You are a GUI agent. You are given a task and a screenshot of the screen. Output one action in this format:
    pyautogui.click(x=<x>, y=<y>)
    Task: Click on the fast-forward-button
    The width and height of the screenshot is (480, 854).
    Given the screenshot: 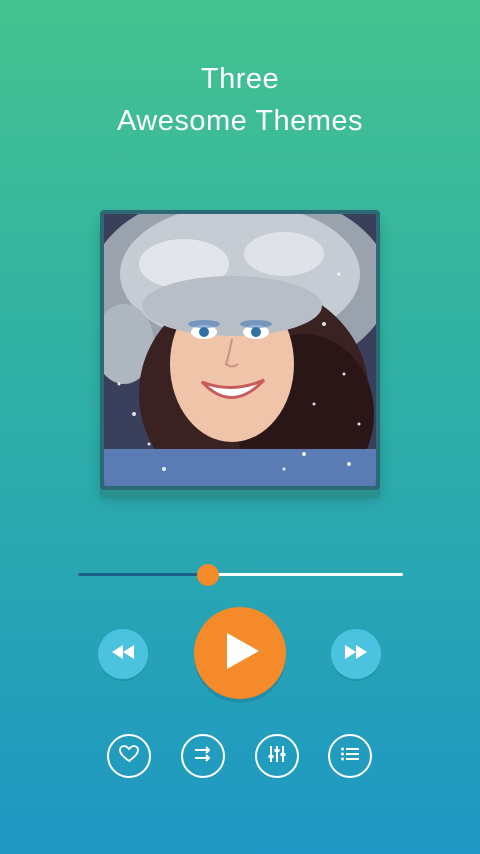 What is the action you would take?
    pyautogui.click(x=356, y=654)
    